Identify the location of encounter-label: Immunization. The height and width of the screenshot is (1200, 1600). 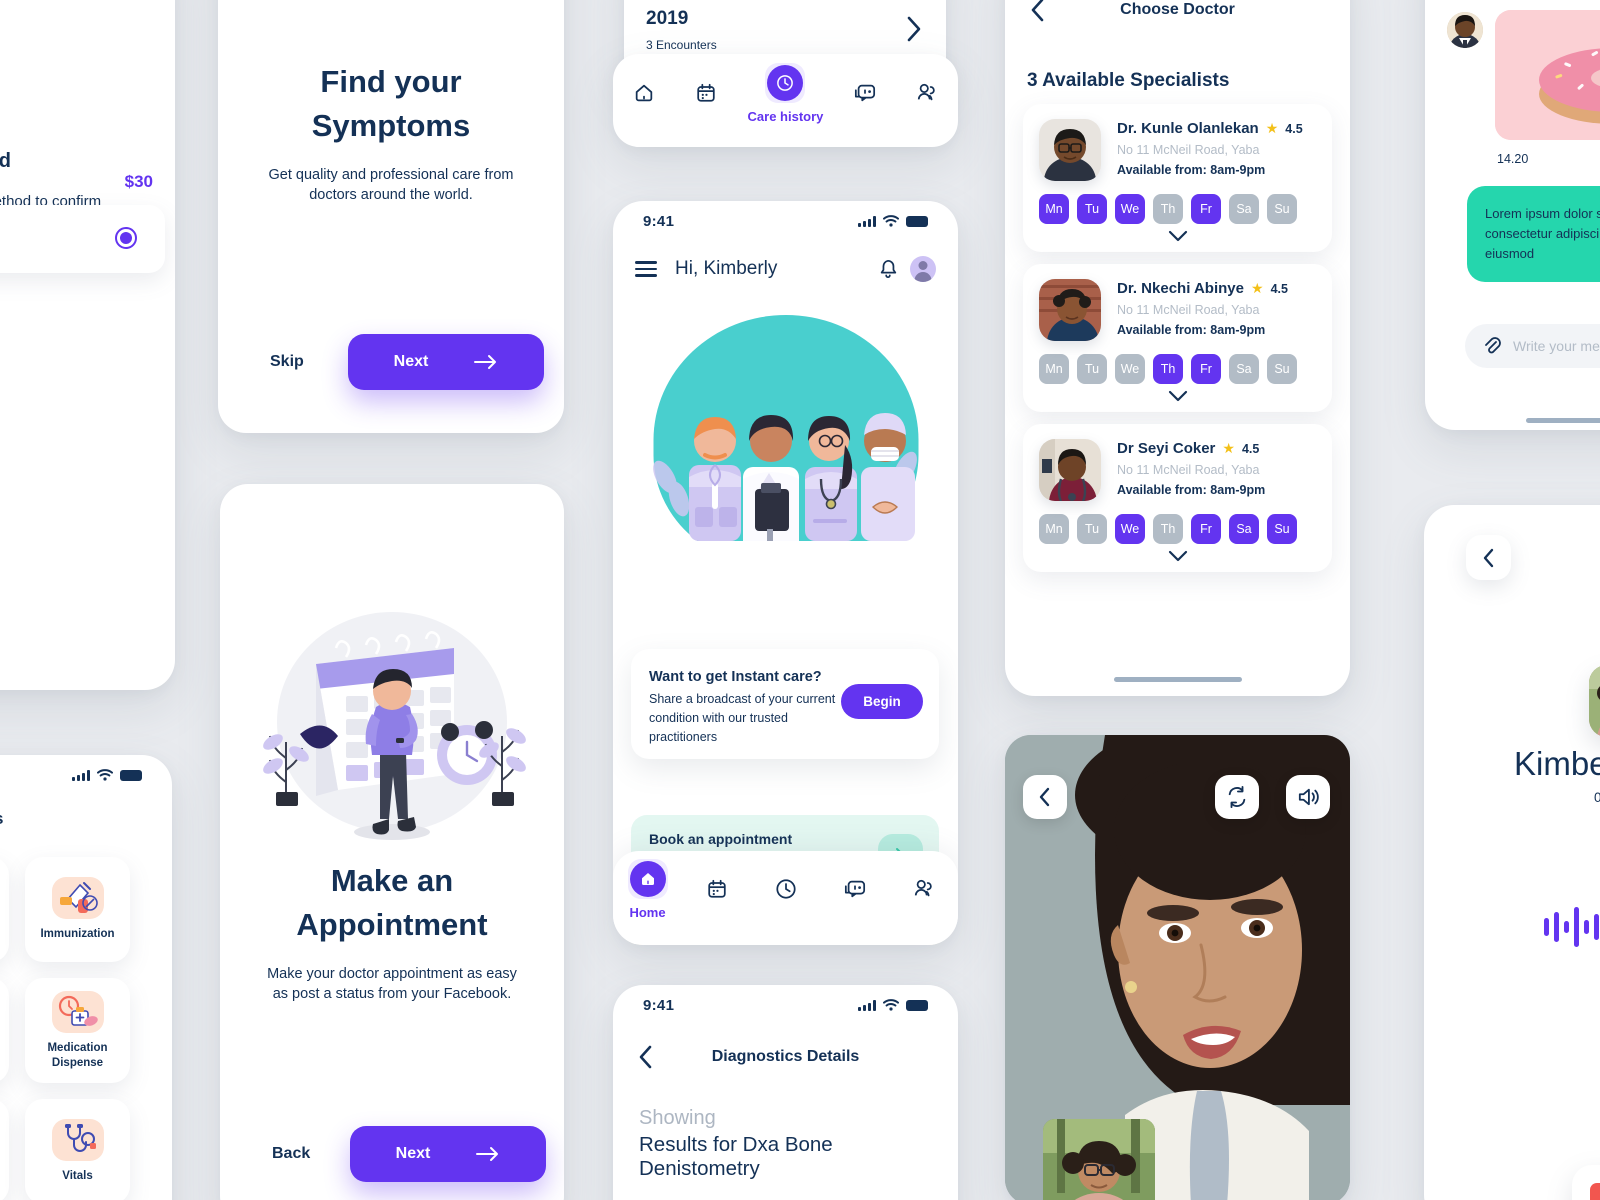
(77, 934).